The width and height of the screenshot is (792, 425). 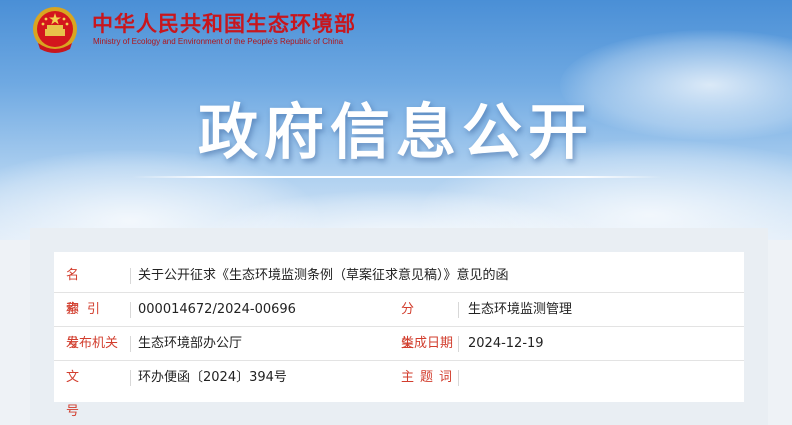 I want to click on name-label-text: 名称, so click(x=84, y=292).